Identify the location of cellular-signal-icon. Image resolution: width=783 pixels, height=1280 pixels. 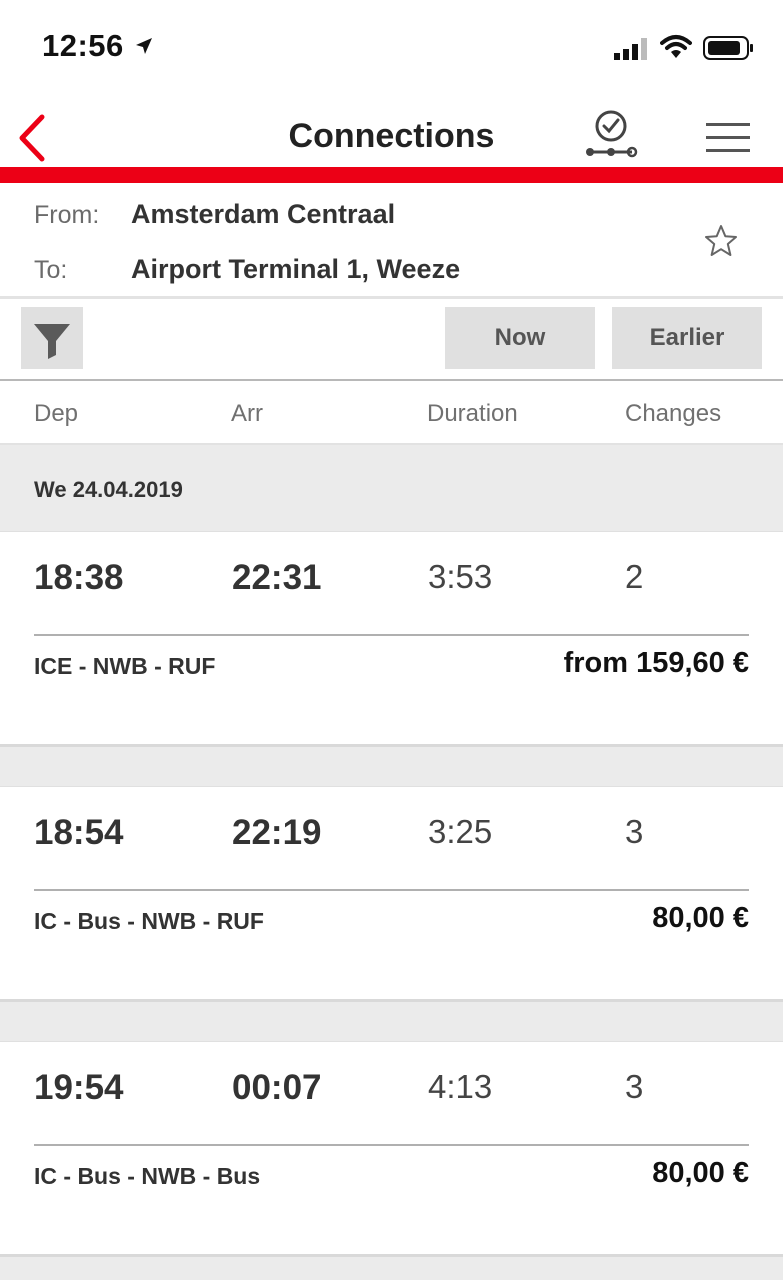
(632, 51).